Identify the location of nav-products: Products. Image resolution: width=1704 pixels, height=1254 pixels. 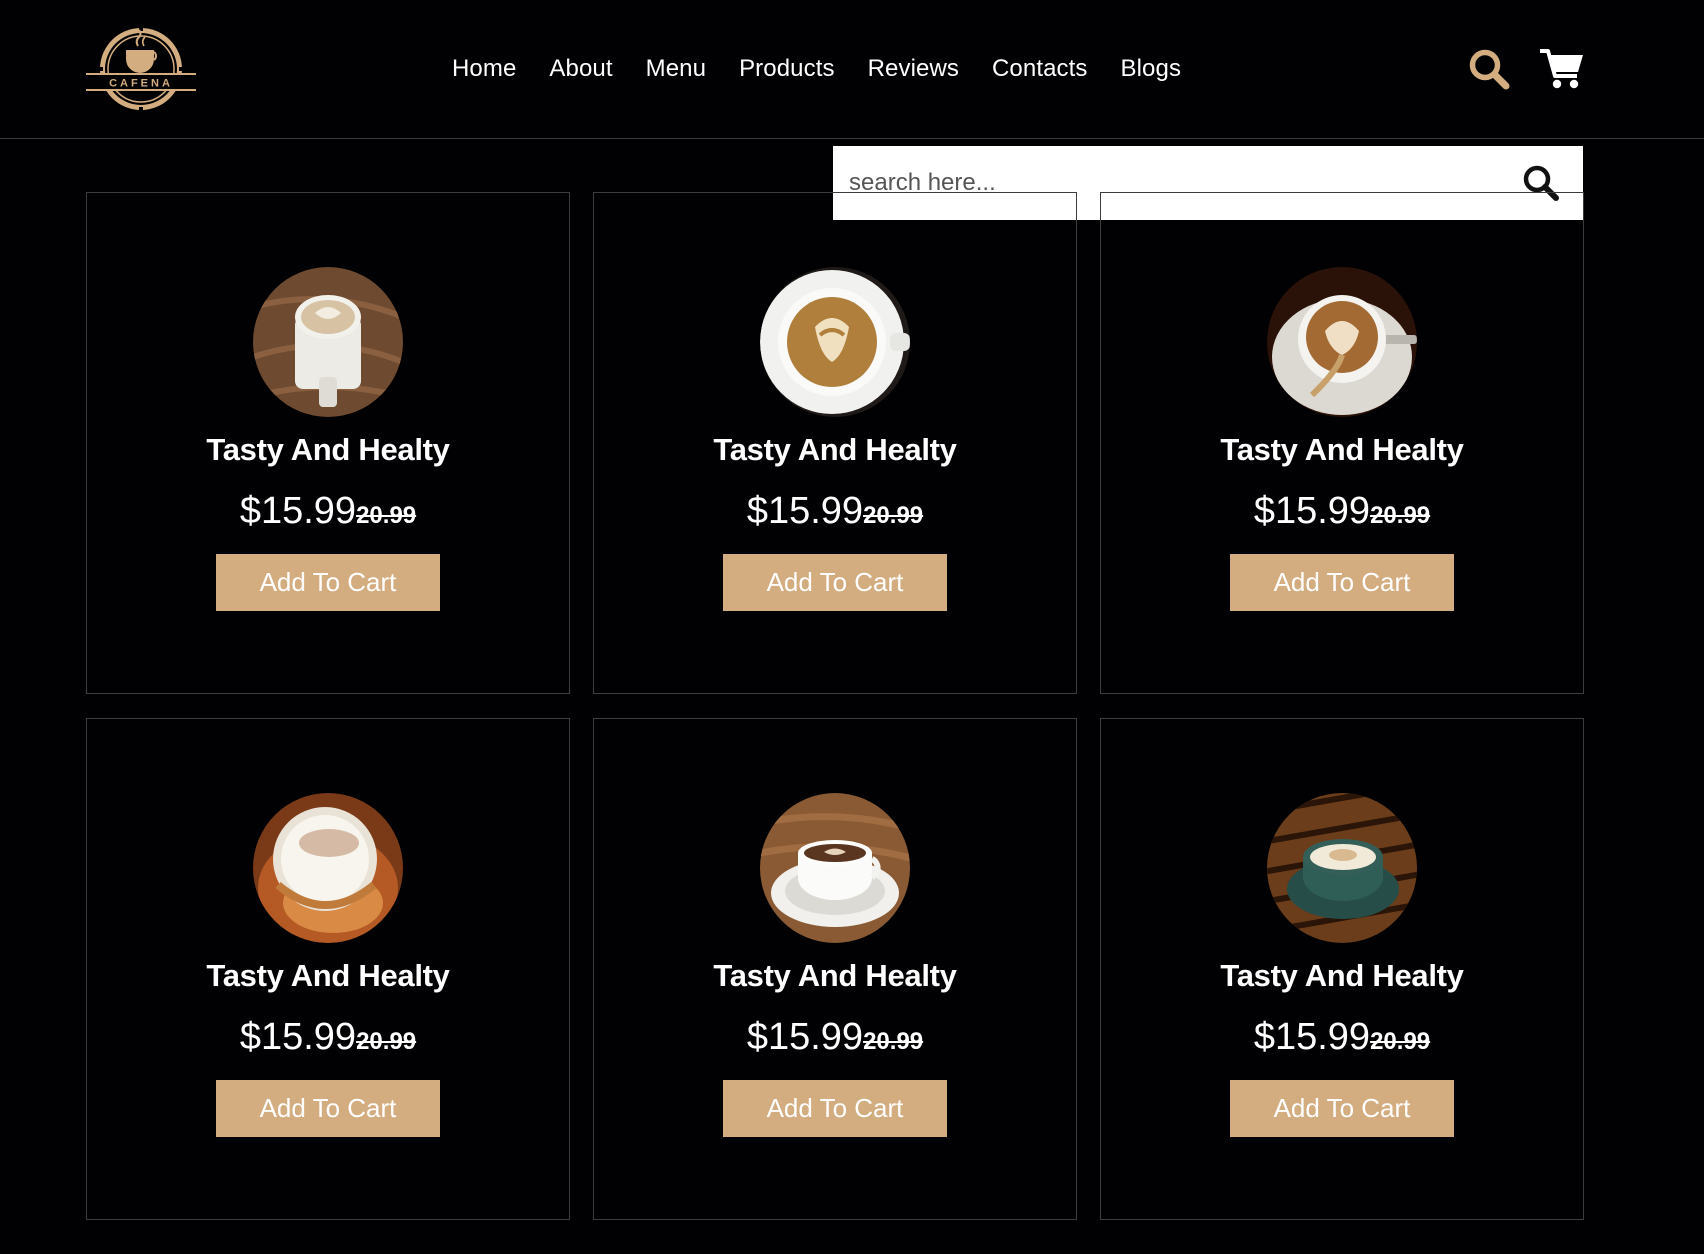
(787, 69).